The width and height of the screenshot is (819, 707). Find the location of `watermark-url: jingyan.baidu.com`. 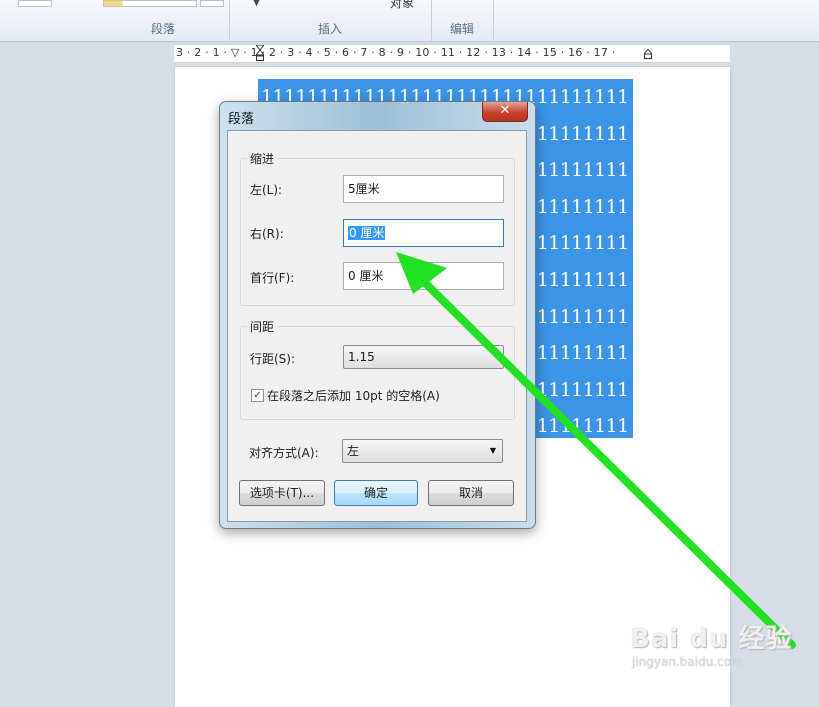

watermark-url: jingyan.baidu.com is located at coordinates (687, 662).